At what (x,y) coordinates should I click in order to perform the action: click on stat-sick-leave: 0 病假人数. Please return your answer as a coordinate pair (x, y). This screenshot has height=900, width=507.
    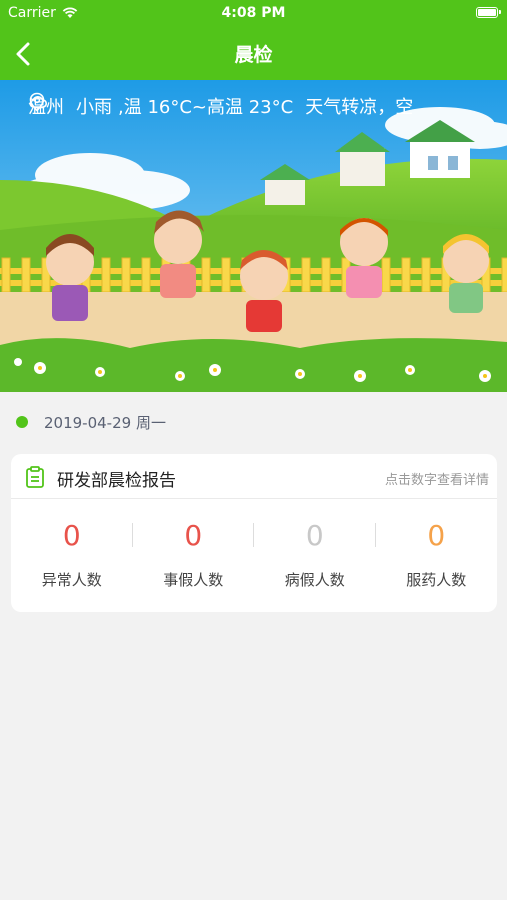
    Looking at the image, I should click on (315, 555).